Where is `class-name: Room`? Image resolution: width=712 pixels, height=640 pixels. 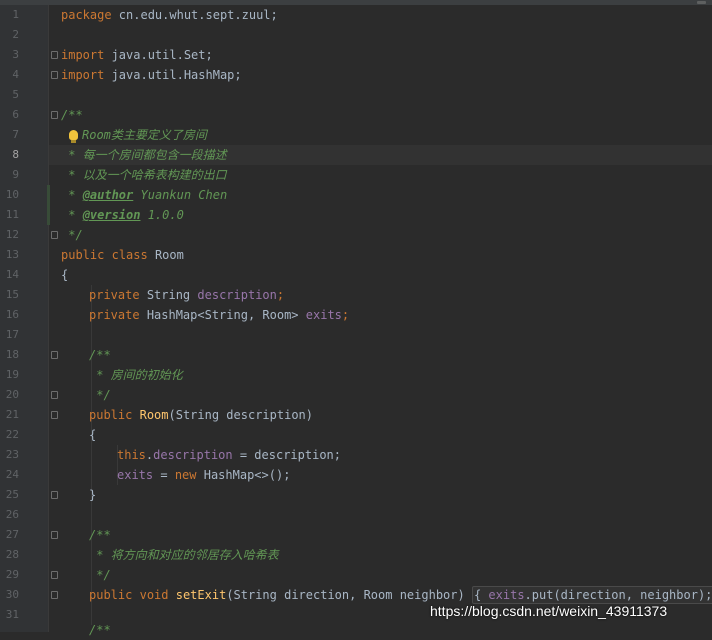
class-name: Room is located at coordinates (169, 255).